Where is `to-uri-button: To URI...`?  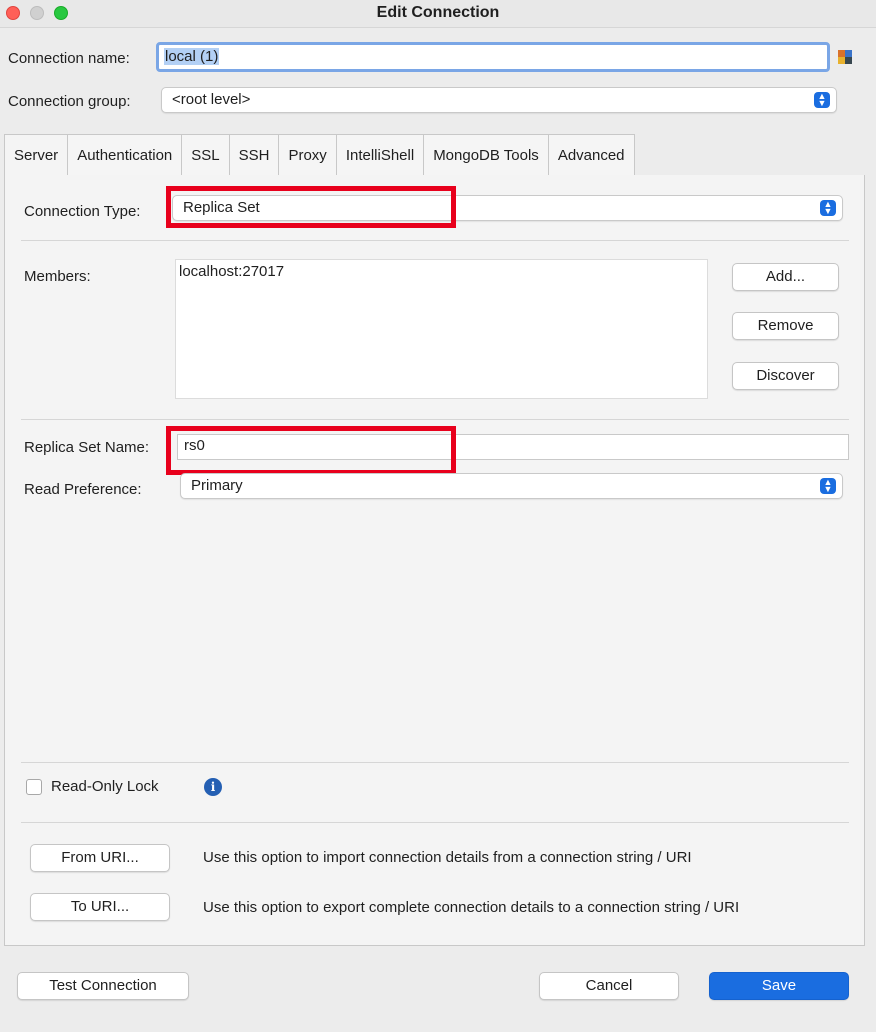 to-uri-button: To URI... is located at coordinates (100, 907).